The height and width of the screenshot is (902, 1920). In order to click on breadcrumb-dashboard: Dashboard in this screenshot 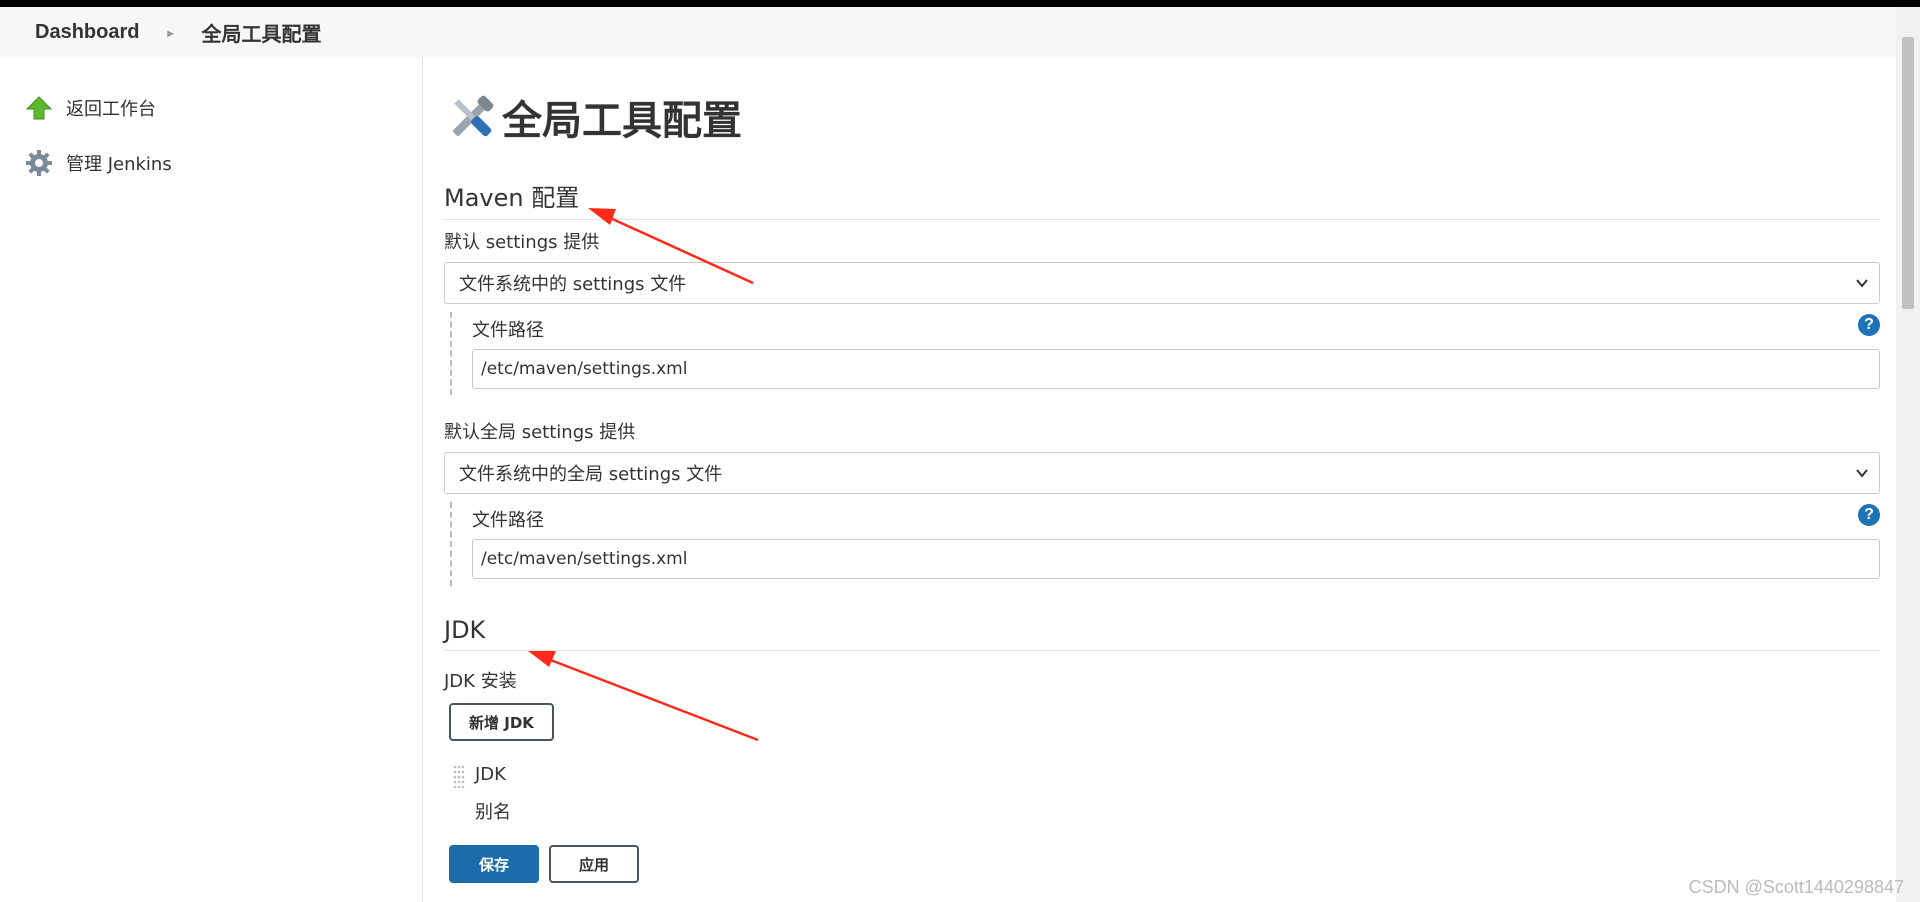, I will do `click(87, 32)`.